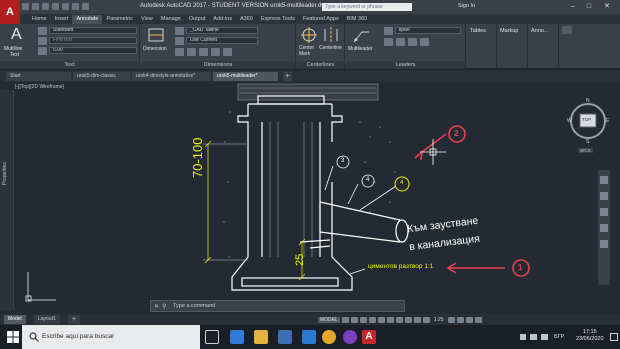  What do you see at coordinates (405, 65) in the screenshot?
I see `leaders-panel-title: Leaders` at bounding box center [405, 65].